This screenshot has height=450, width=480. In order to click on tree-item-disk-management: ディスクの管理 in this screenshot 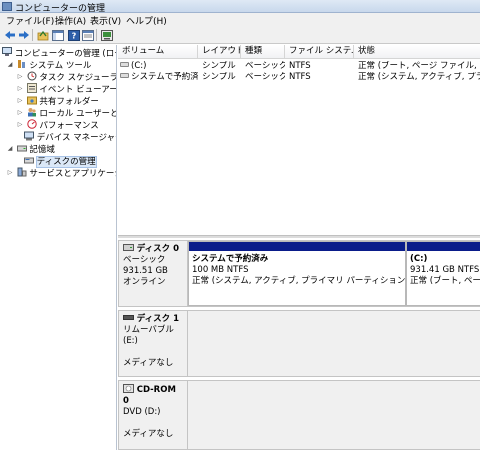, I will do `click(60, 161)`.